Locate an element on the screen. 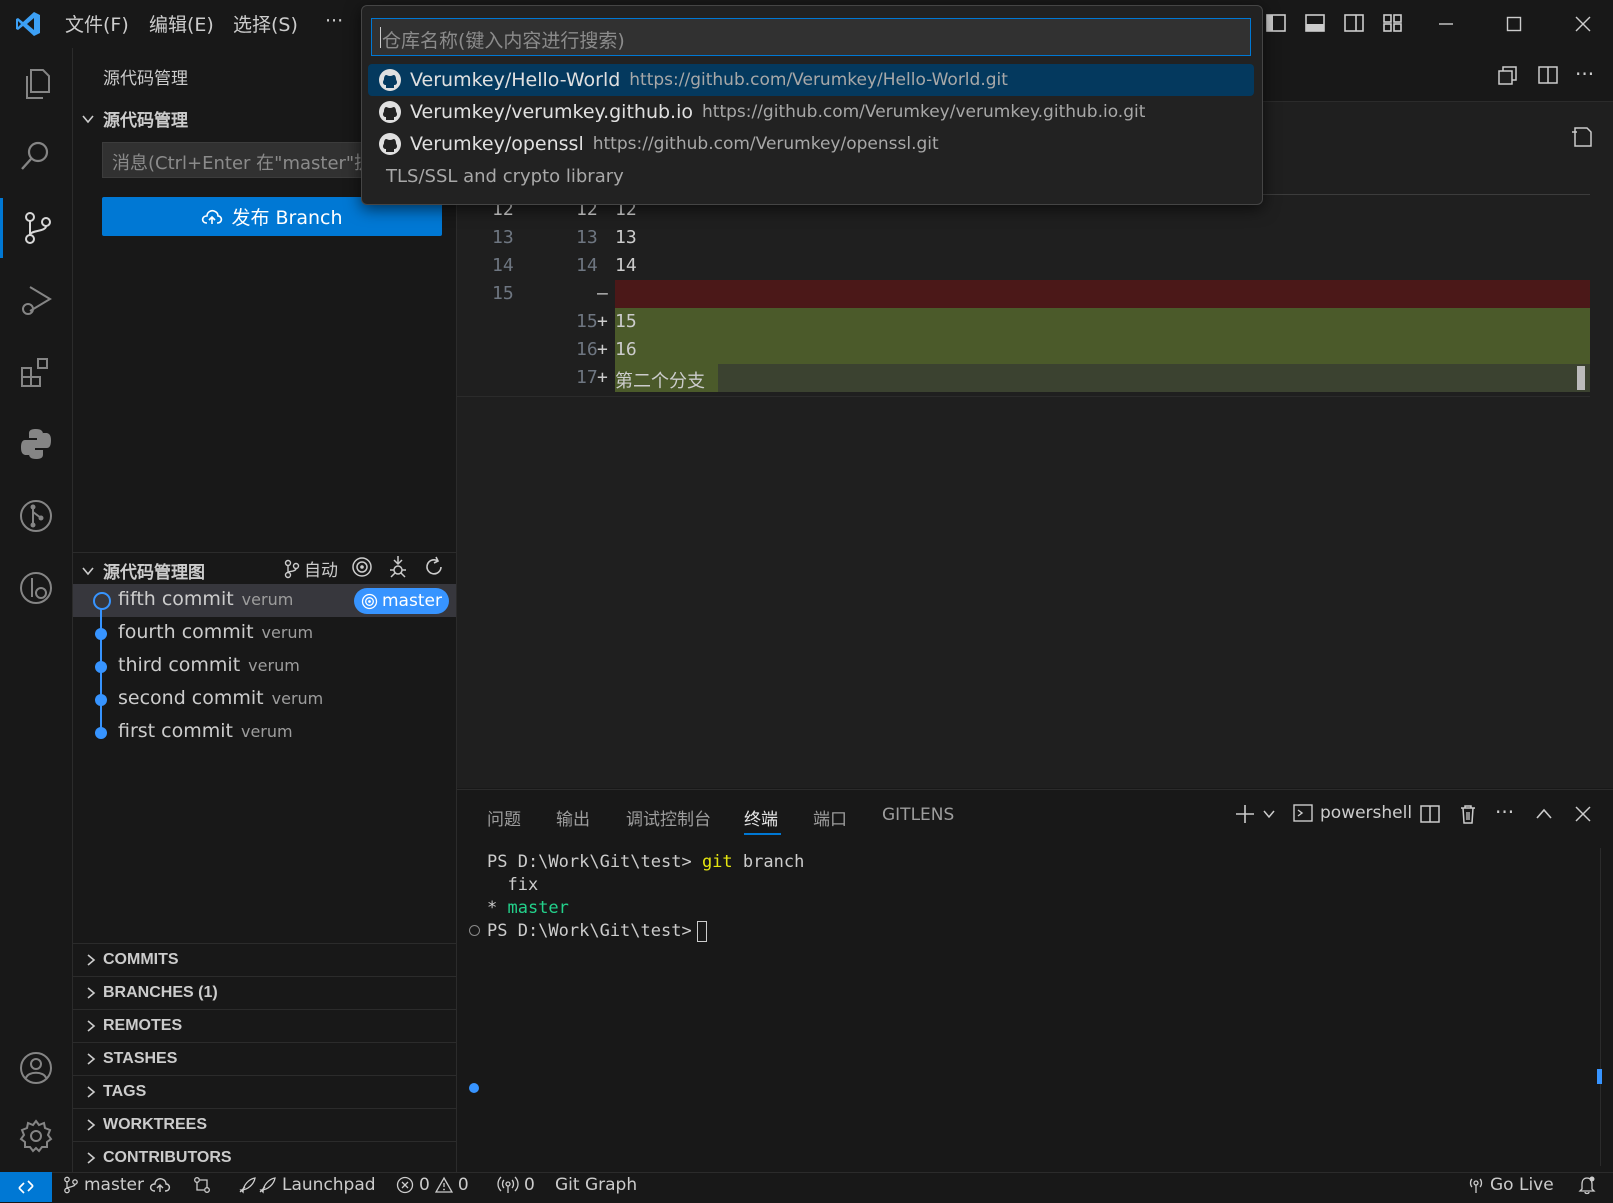  settings-gear-icon is located at coordinates (36, 1136).